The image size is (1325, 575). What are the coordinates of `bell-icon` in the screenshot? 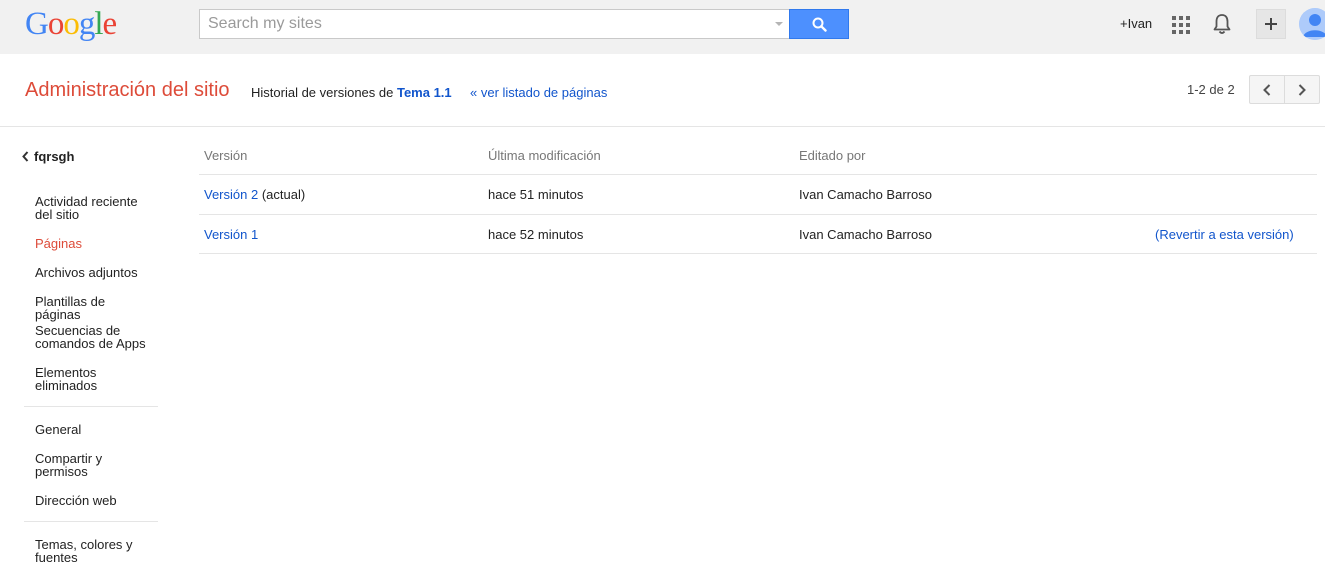 It's located at (1222, 24).